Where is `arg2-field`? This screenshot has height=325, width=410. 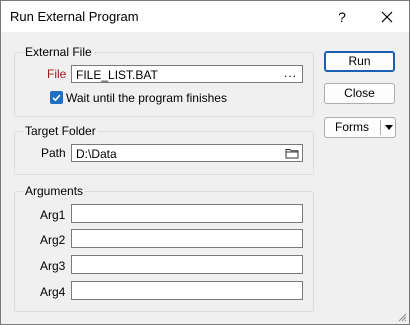 arg2-field is located at coordinates (187, 238).